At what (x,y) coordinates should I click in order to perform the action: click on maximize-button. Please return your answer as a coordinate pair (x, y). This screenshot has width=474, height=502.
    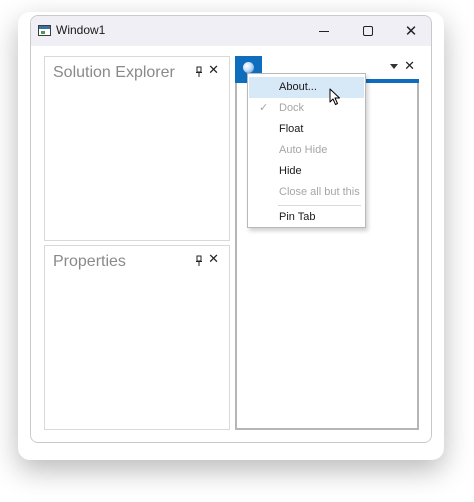
    Looking at the image, I should click on (368, 31).